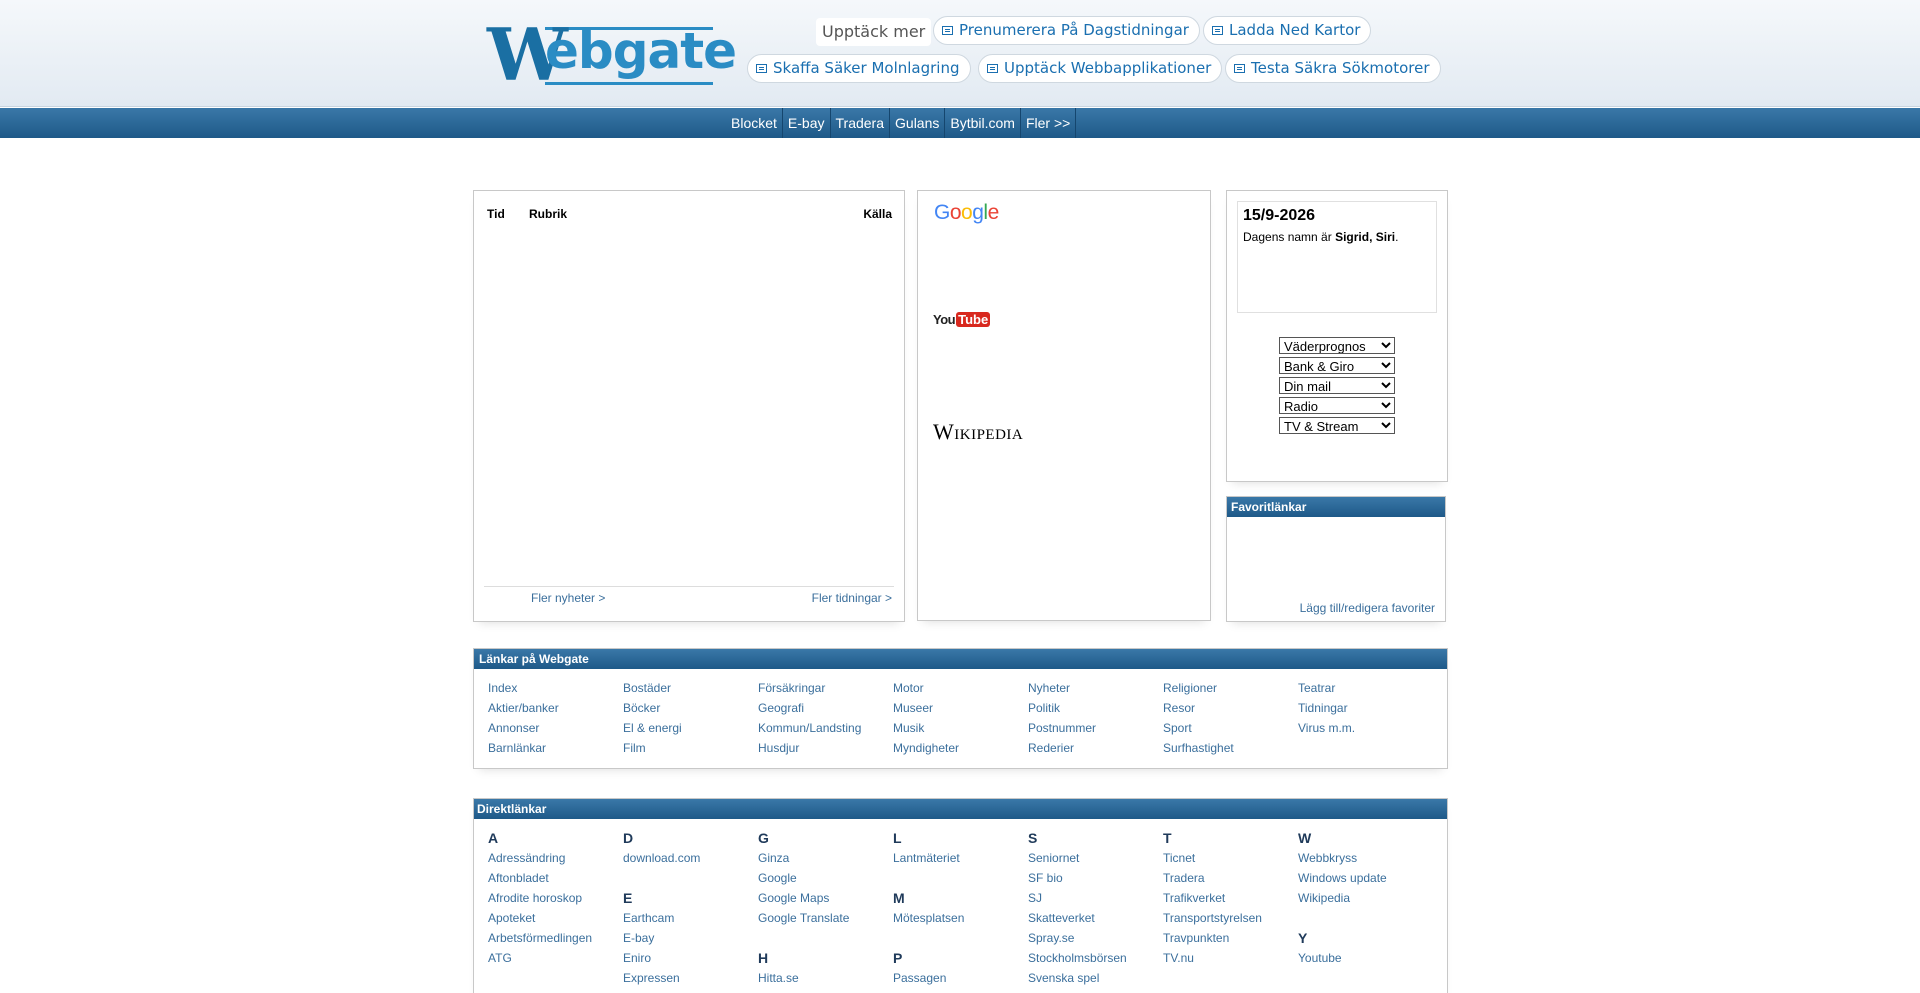  What do you see at coordinates (928, 918) in the screenshot?
I see `direct-link: Mötesplatsen` at bounding box center [928, 918].